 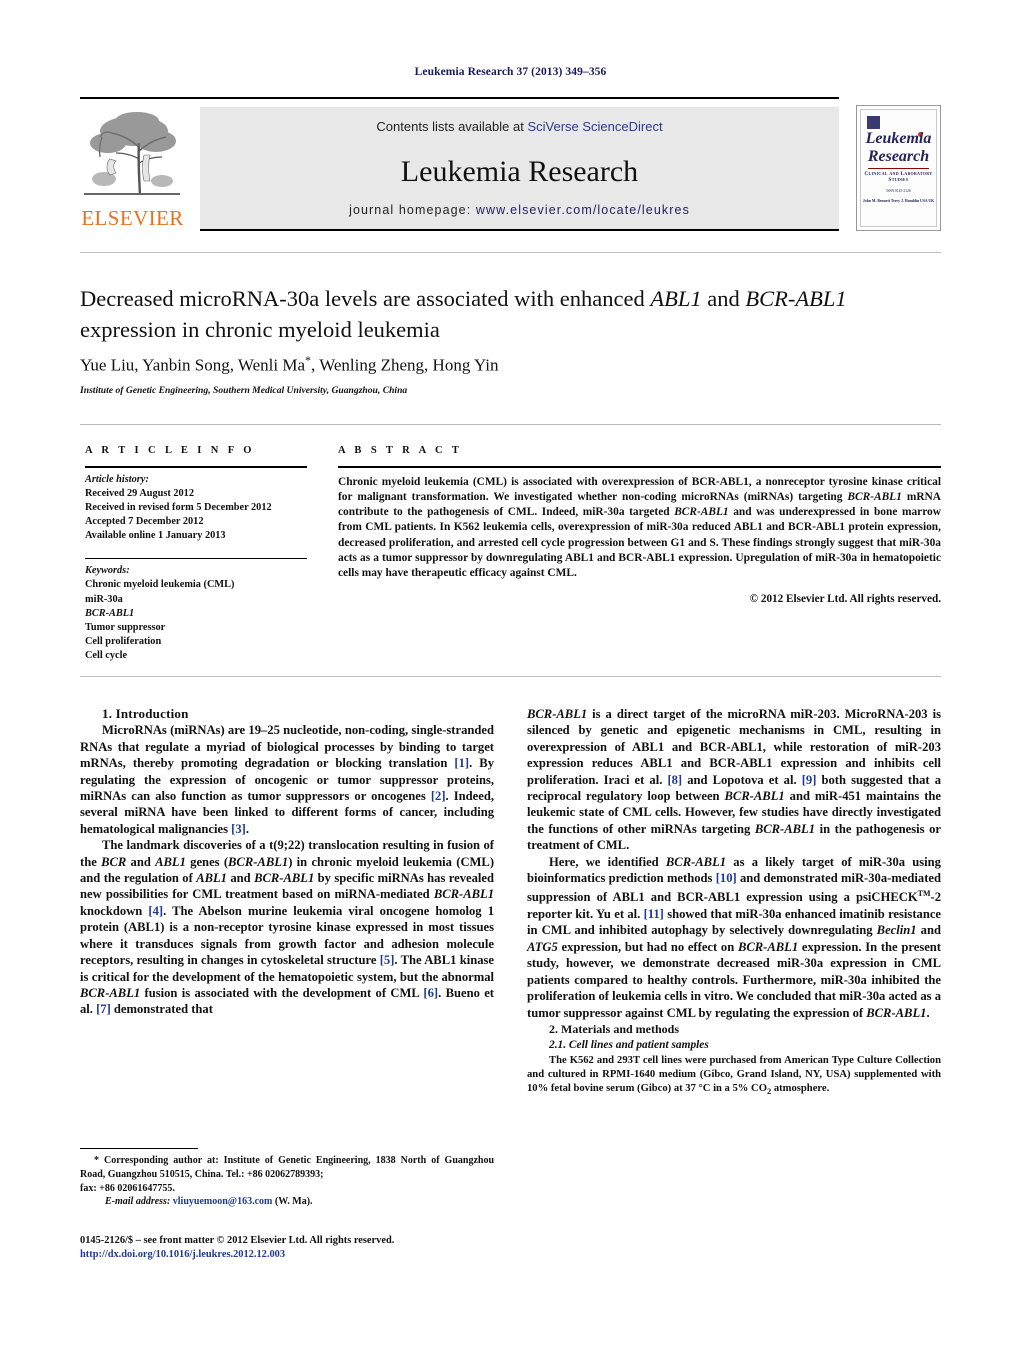 I want to click on info-divider, so click(x=510, y=424).